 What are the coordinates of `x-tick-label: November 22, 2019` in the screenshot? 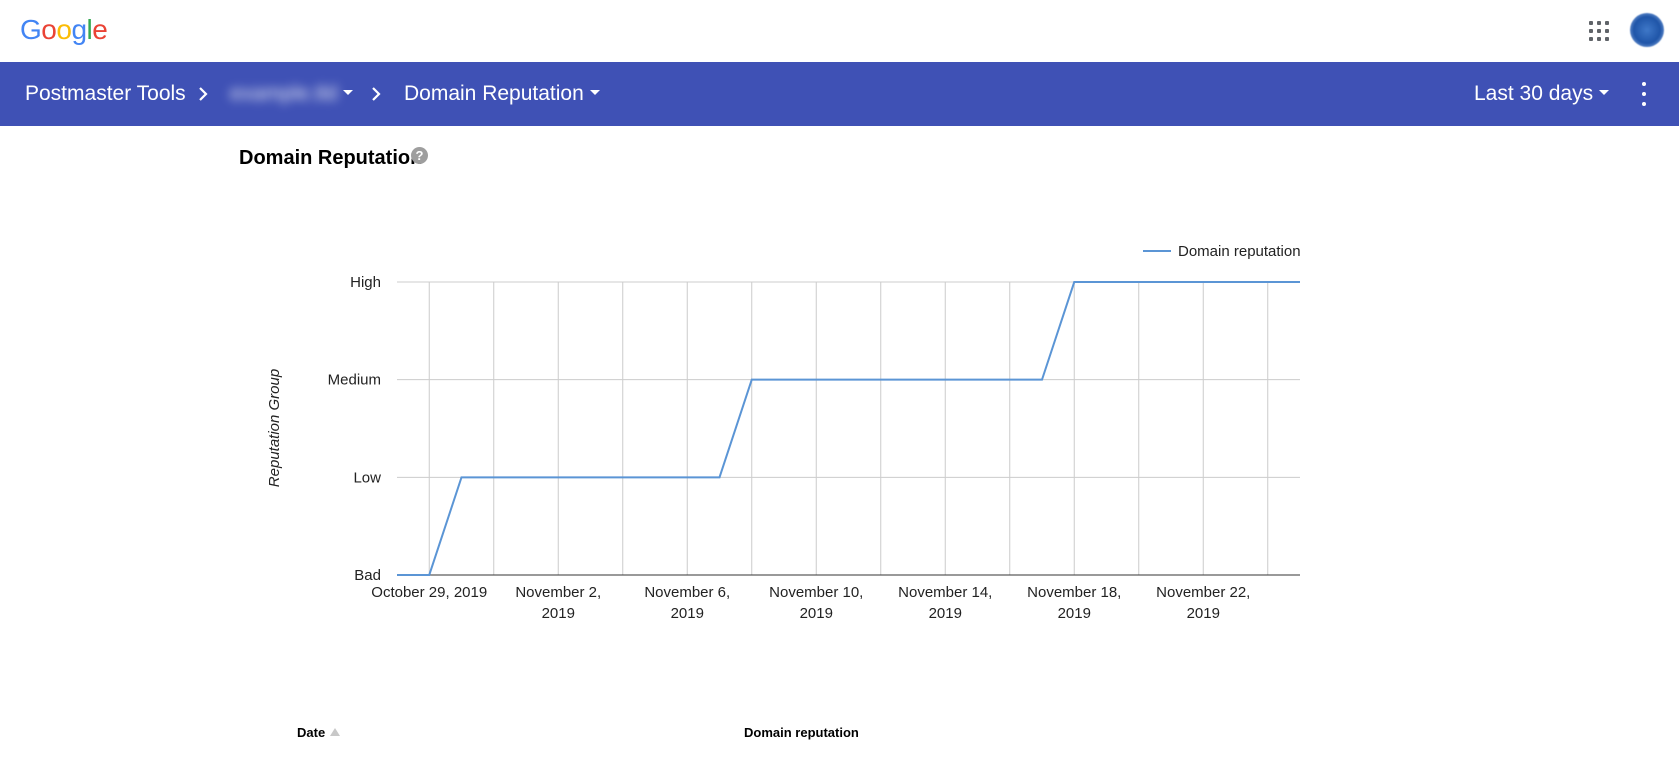 It's located at (1203, 603).